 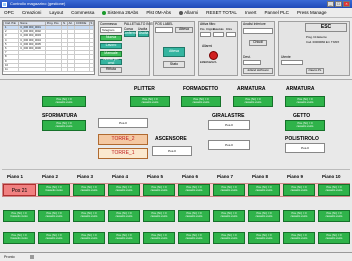 What do you see at coordinates (48, 69) in the screenshot?
I see `table-row: 11` at bounding box center [48, 69].